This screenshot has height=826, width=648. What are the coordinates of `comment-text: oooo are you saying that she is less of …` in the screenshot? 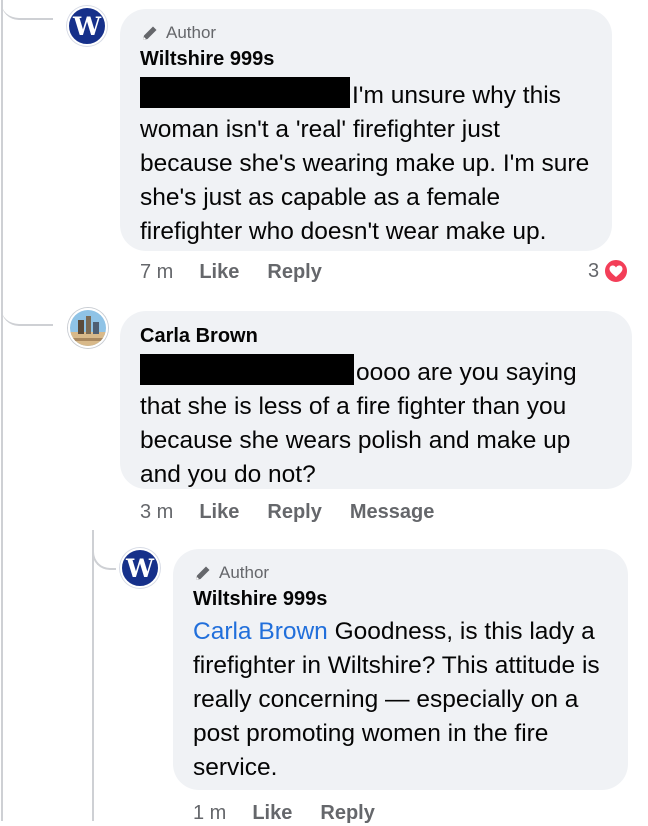 It's located at (376, 423).